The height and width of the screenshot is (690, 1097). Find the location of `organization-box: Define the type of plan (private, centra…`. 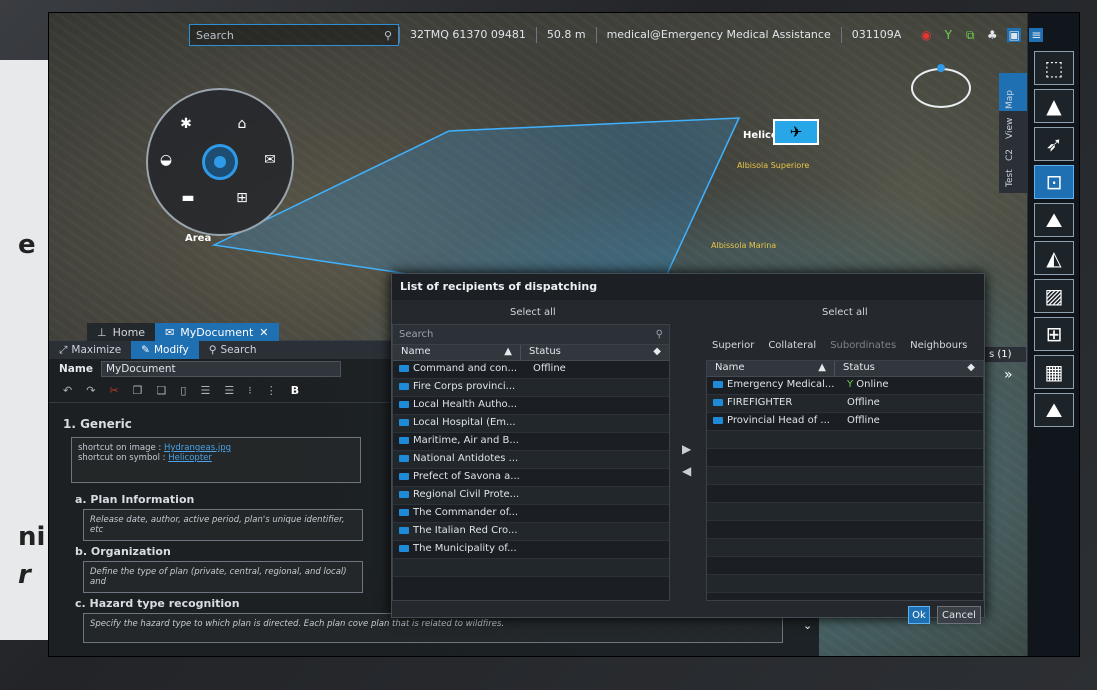

organization-box: Define the type of plan (private, centra… is located at coordinates (223, 577).